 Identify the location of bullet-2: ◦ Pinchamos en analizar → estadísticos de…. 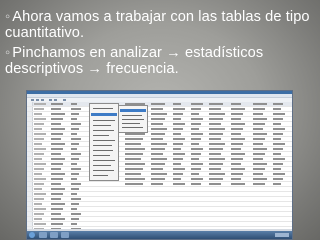
(161, 61).